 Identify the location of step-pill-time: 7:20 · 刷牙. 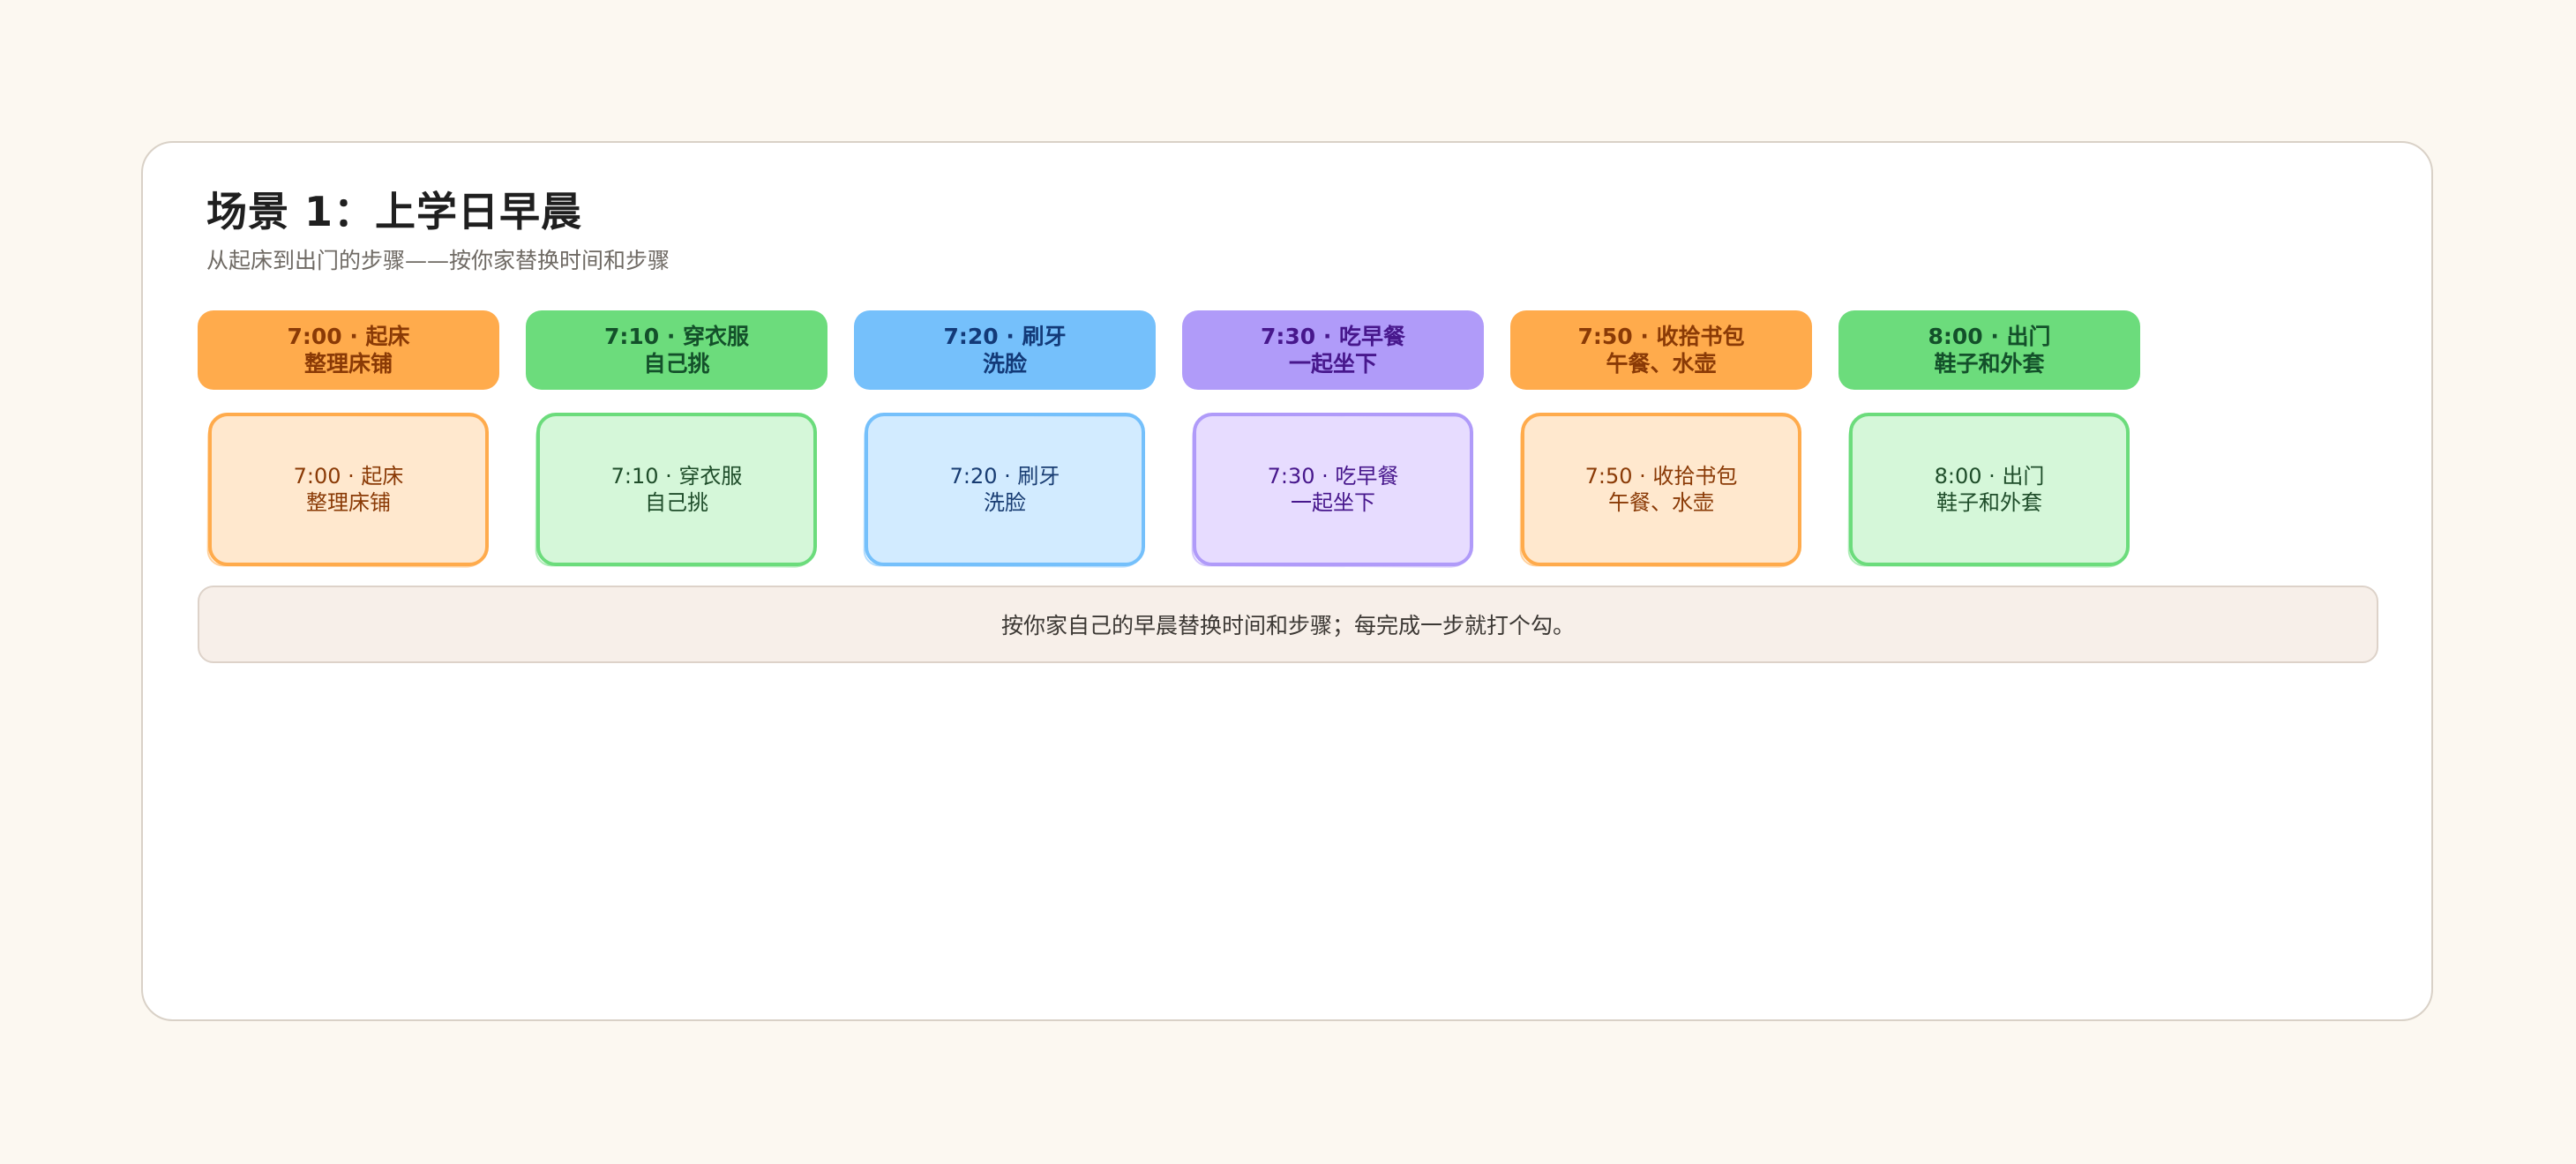
(1005, 336).